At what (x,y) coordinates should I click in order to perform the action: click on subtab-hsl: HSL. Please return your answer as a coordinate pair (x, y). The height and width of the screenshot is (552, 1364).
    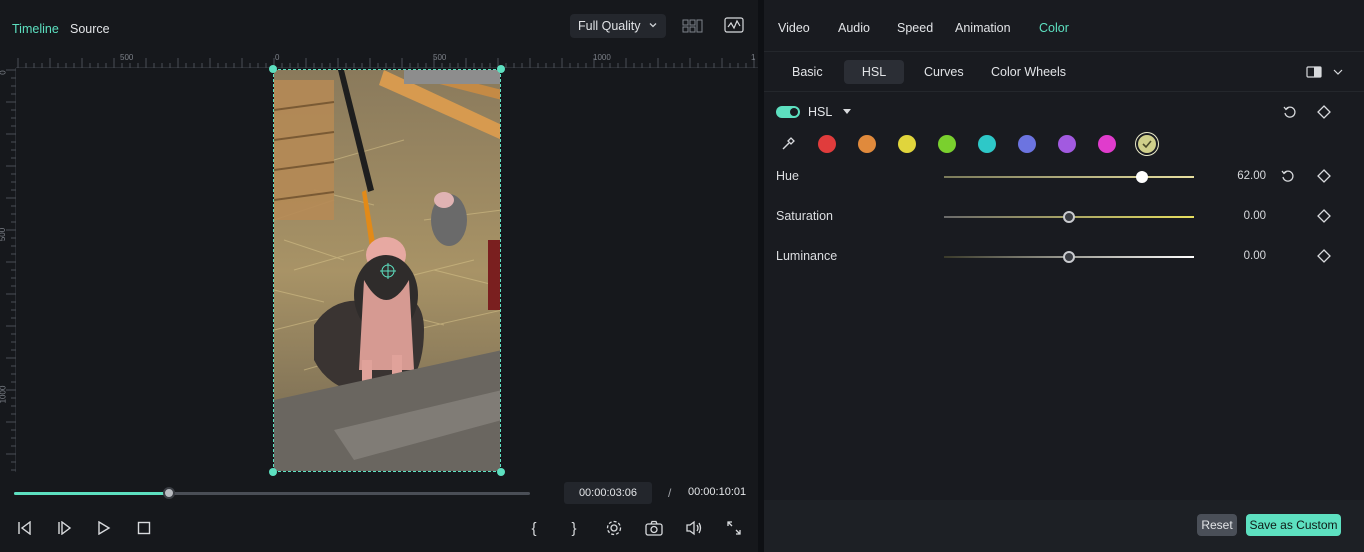
    Looking at the image, I should click on (874, 72).